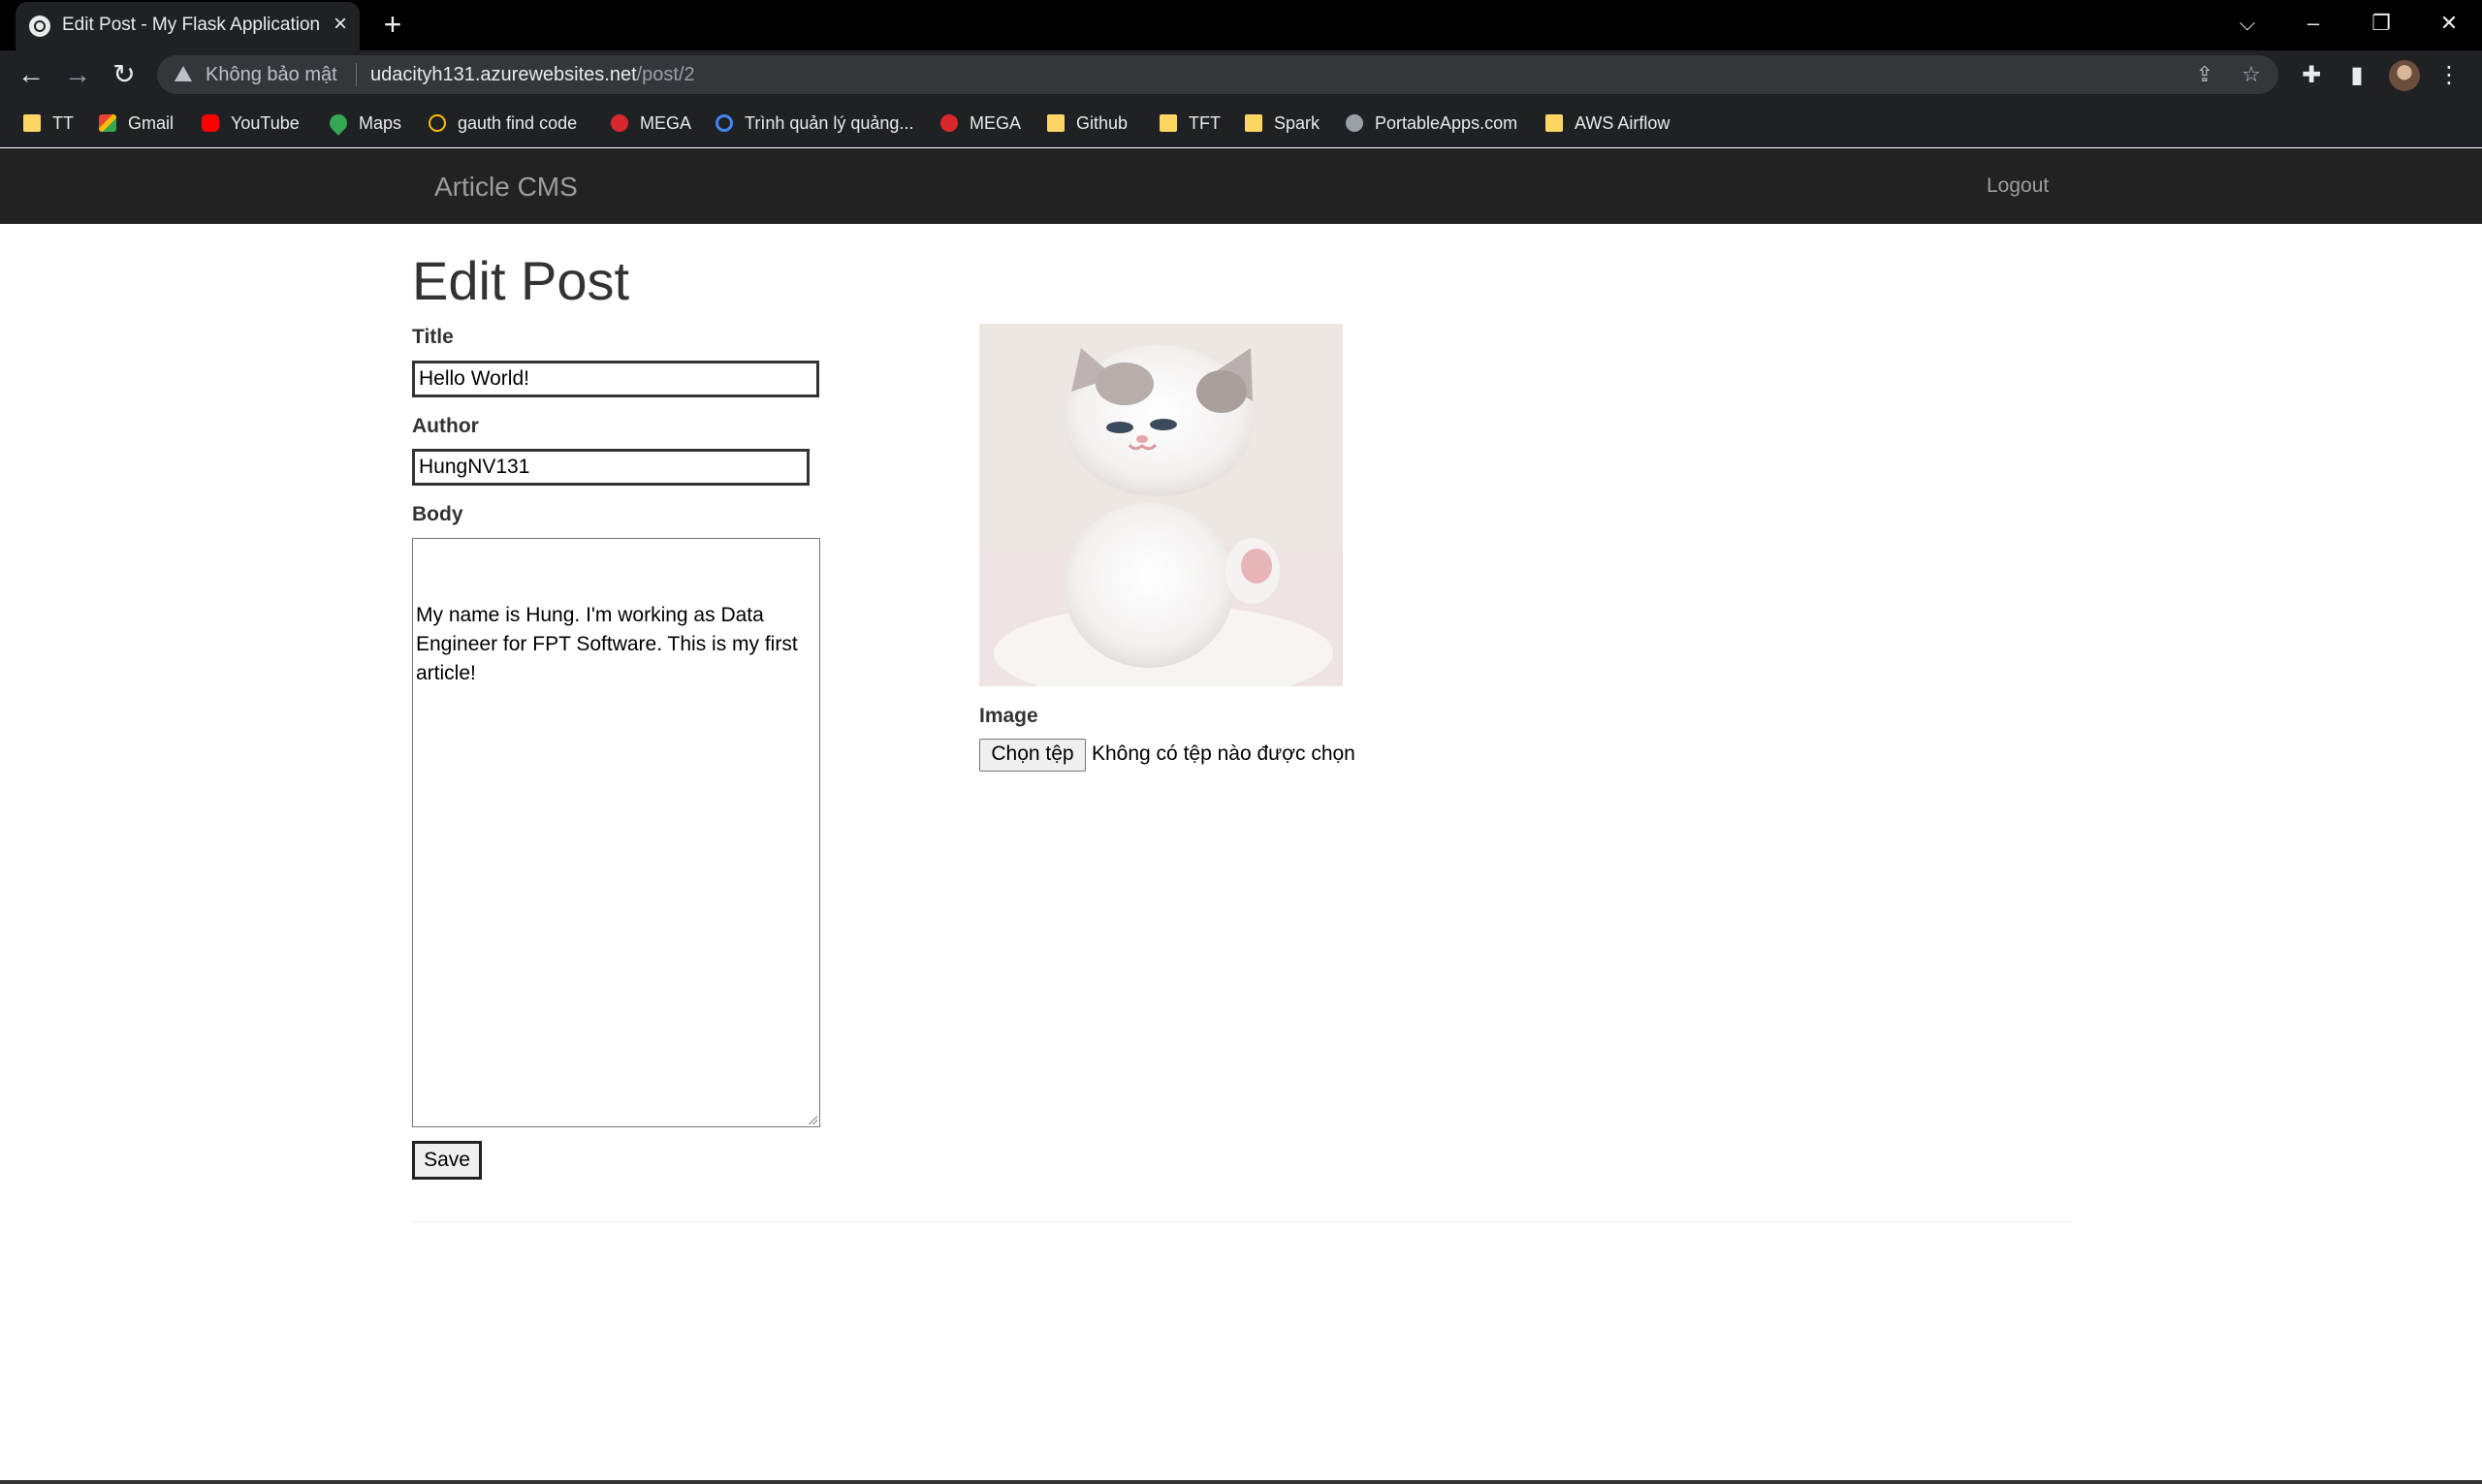  I want to click on image-label: Image, so click(1008, 716).